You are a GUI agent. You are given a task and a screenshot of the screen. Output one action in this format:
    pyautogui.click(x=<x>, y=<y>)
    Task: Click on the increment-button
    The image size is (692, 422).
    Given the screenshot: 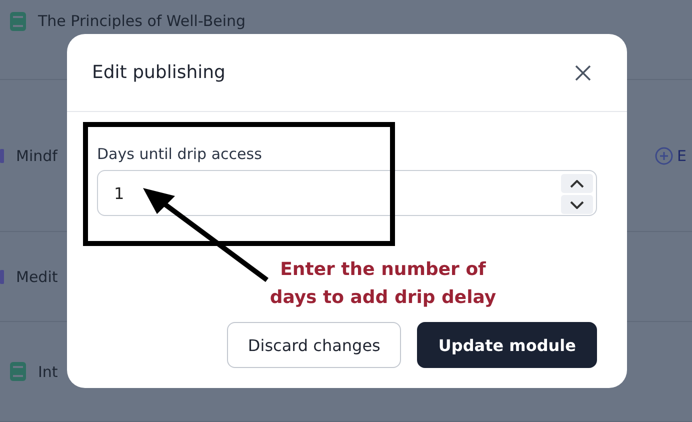 What is the action you would take?
    pyautogui.click(x=577, y=183)
    